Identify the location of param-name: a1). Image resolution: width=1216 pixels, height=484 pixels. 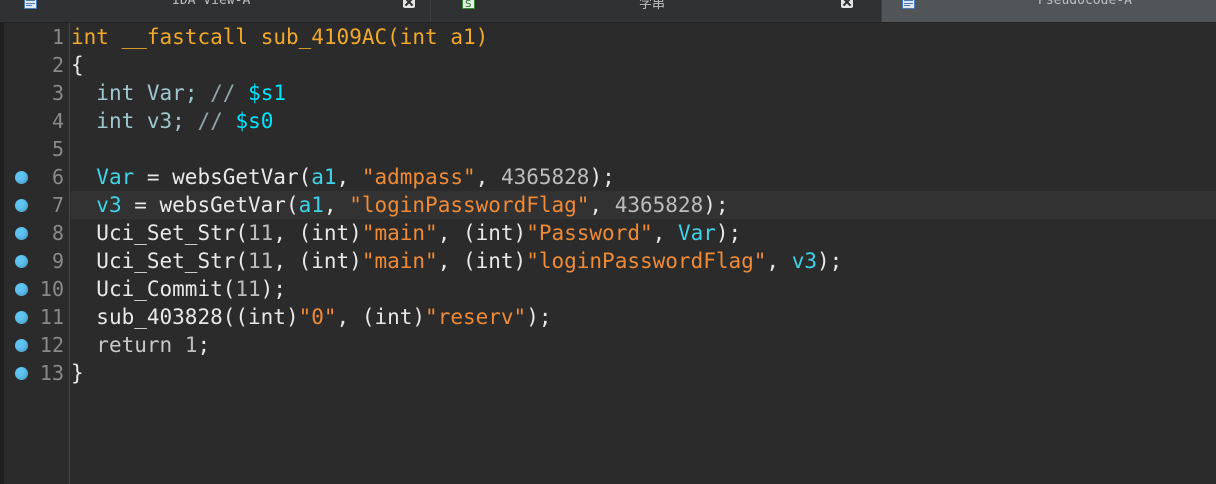
(469, 37).